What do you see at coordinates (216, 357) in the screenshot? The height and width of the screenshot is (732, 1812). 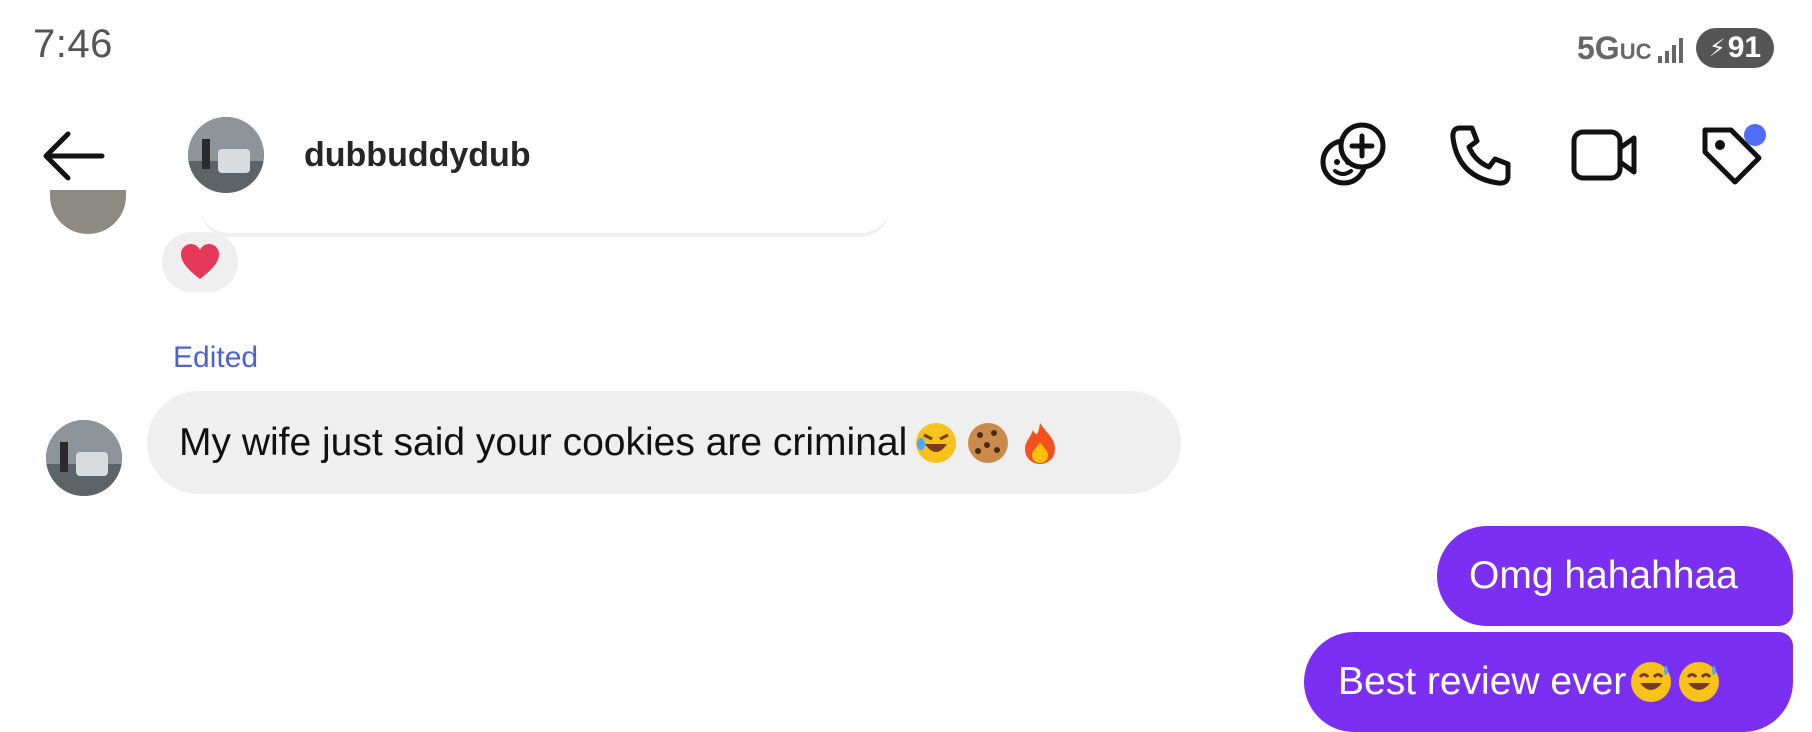 I see `edited-label: Edited` at bounding box center [216, 357].